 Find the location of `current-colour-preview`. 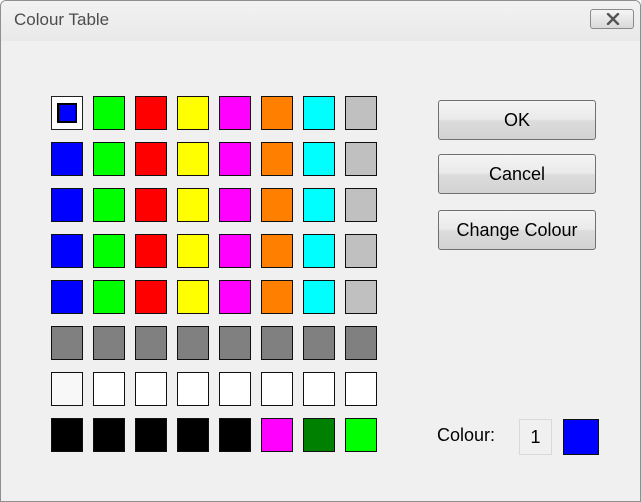

current-colour-preview is located at coordinates (581, 437).